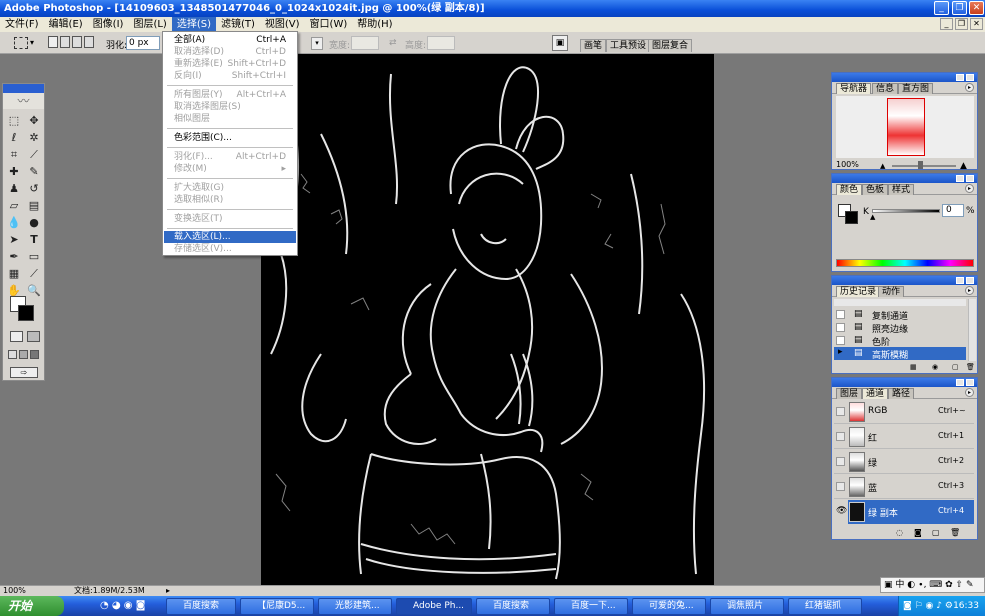  I want to click on tray-icons: ◙ ⚐ ◉ ♪ ⚙, so click(926, 606).